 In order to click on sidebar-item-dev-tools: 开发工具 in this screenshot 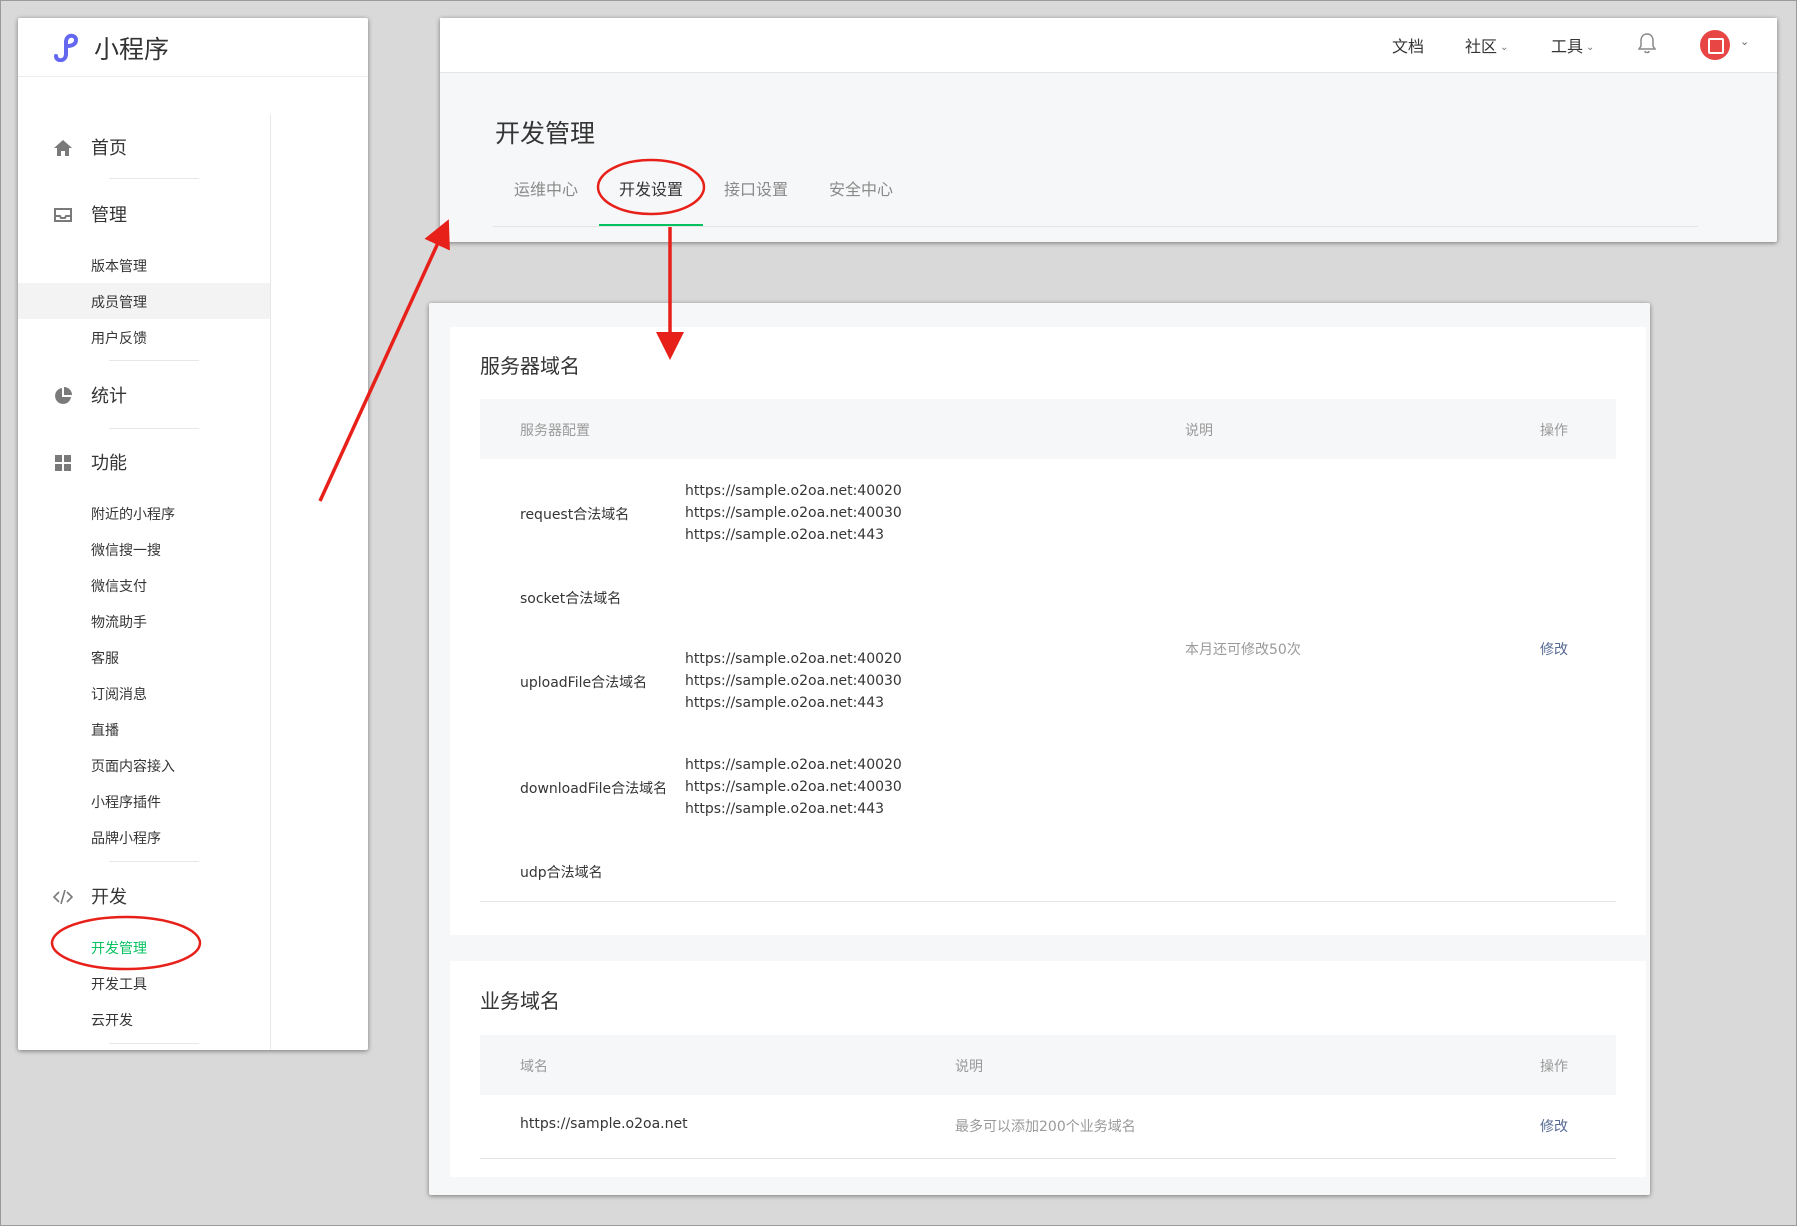, I will do `click(119, 984)`.